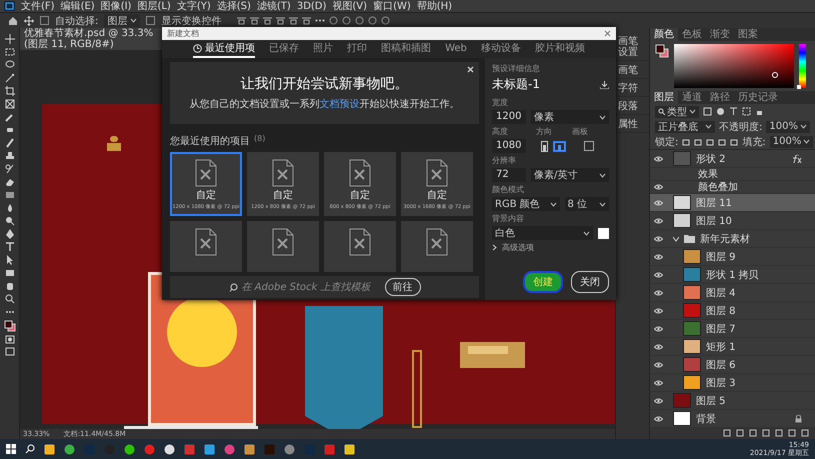 The image size is (815, 459). I want to click on stock-search-field: 在 Adobe Stock 上查找模板, so click(303, 287).